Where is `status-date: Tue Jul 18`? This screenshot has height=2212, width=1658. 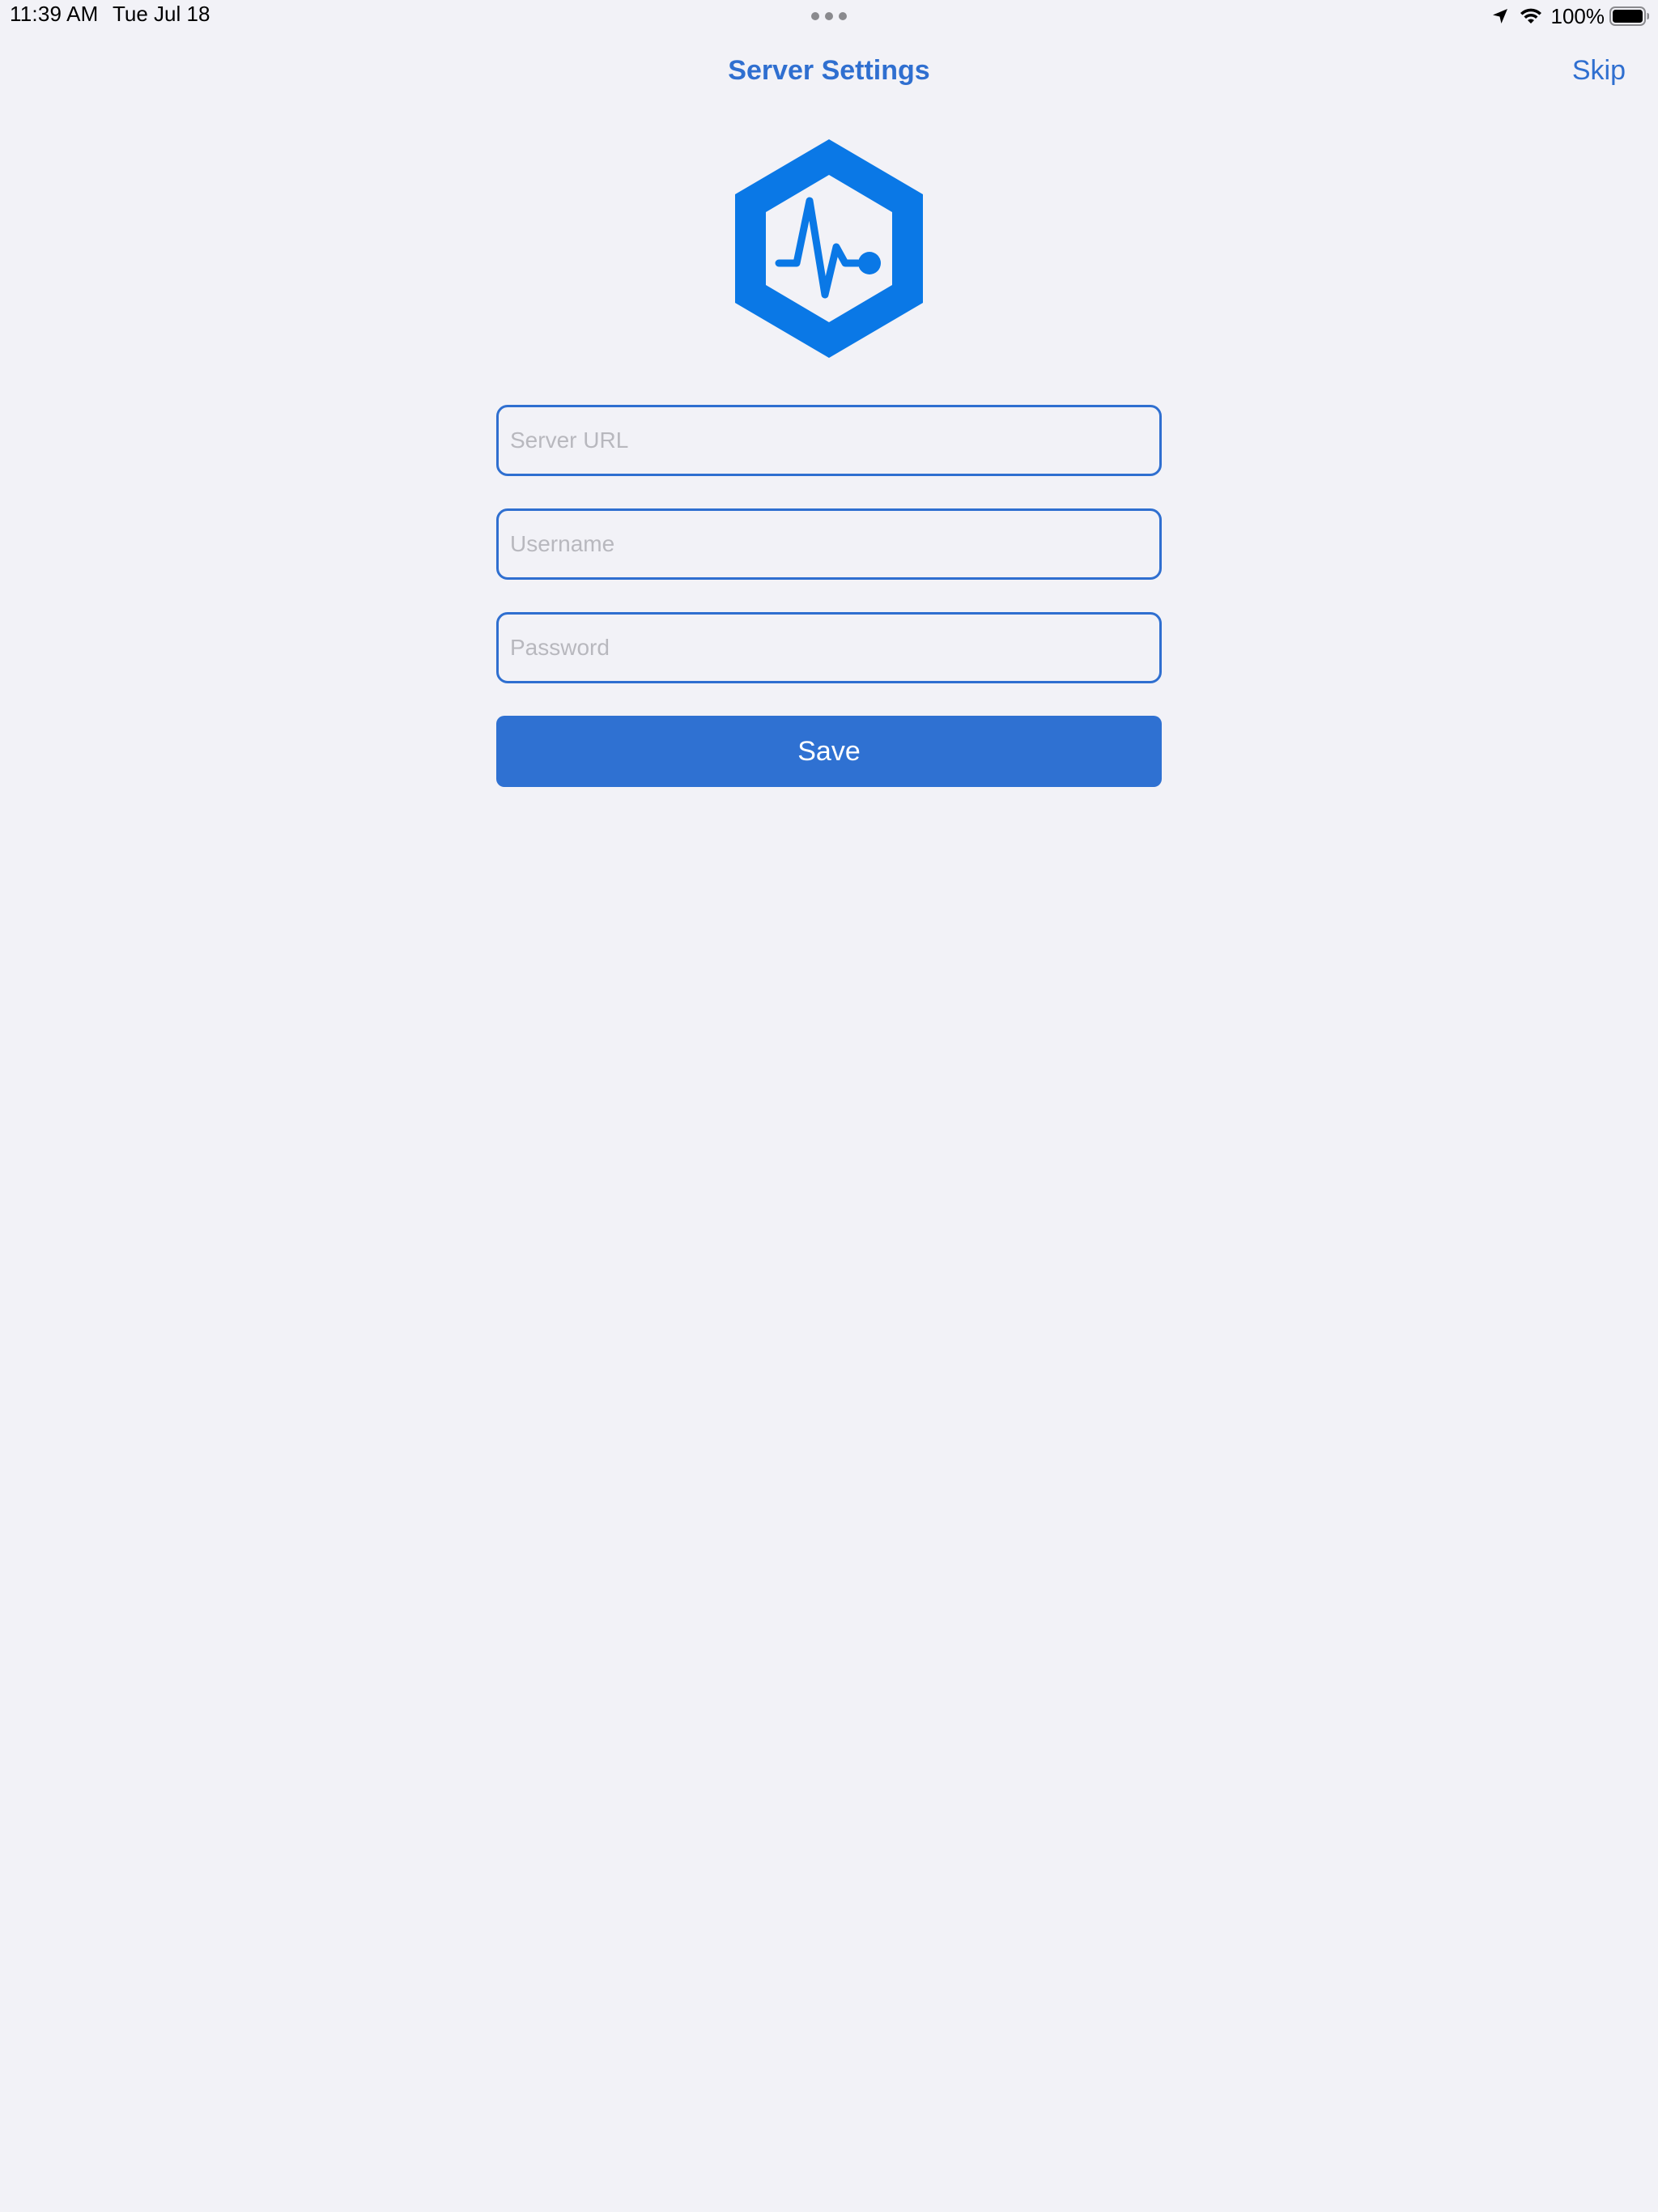
status-date: Tue Jul 18 is located at coordinates (161, 14).